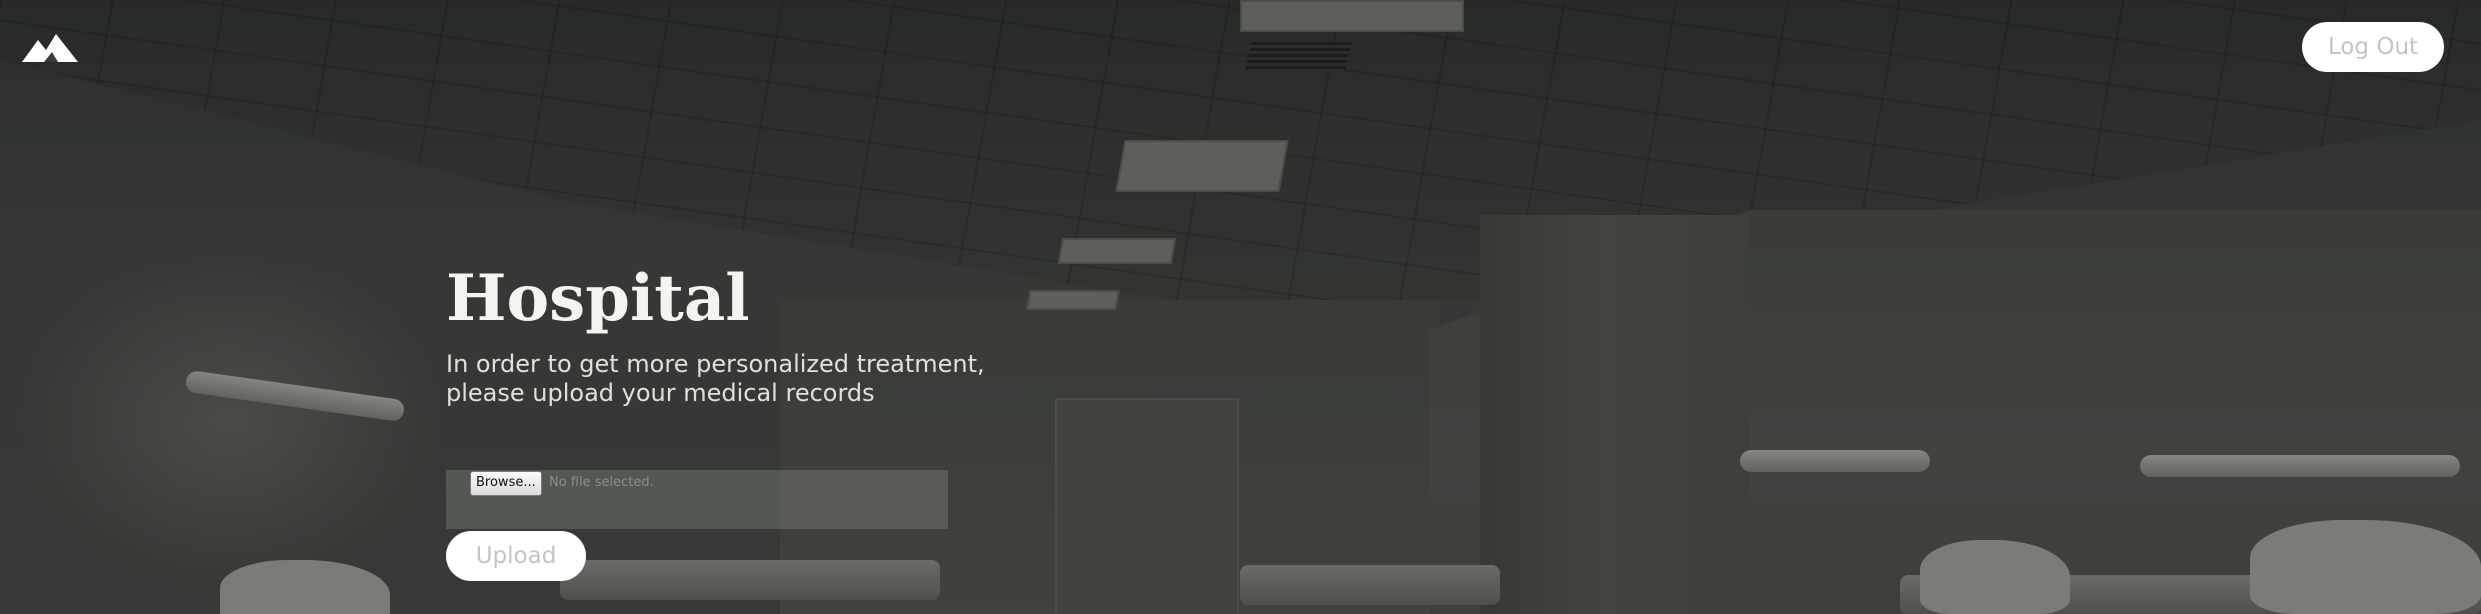 The width and height of the screenshot is (2481, 614). What do you see at coordinates (2373, 47) in the screenshot?
I see `logout-button: Log Out` at bounding box center [2373, 47].